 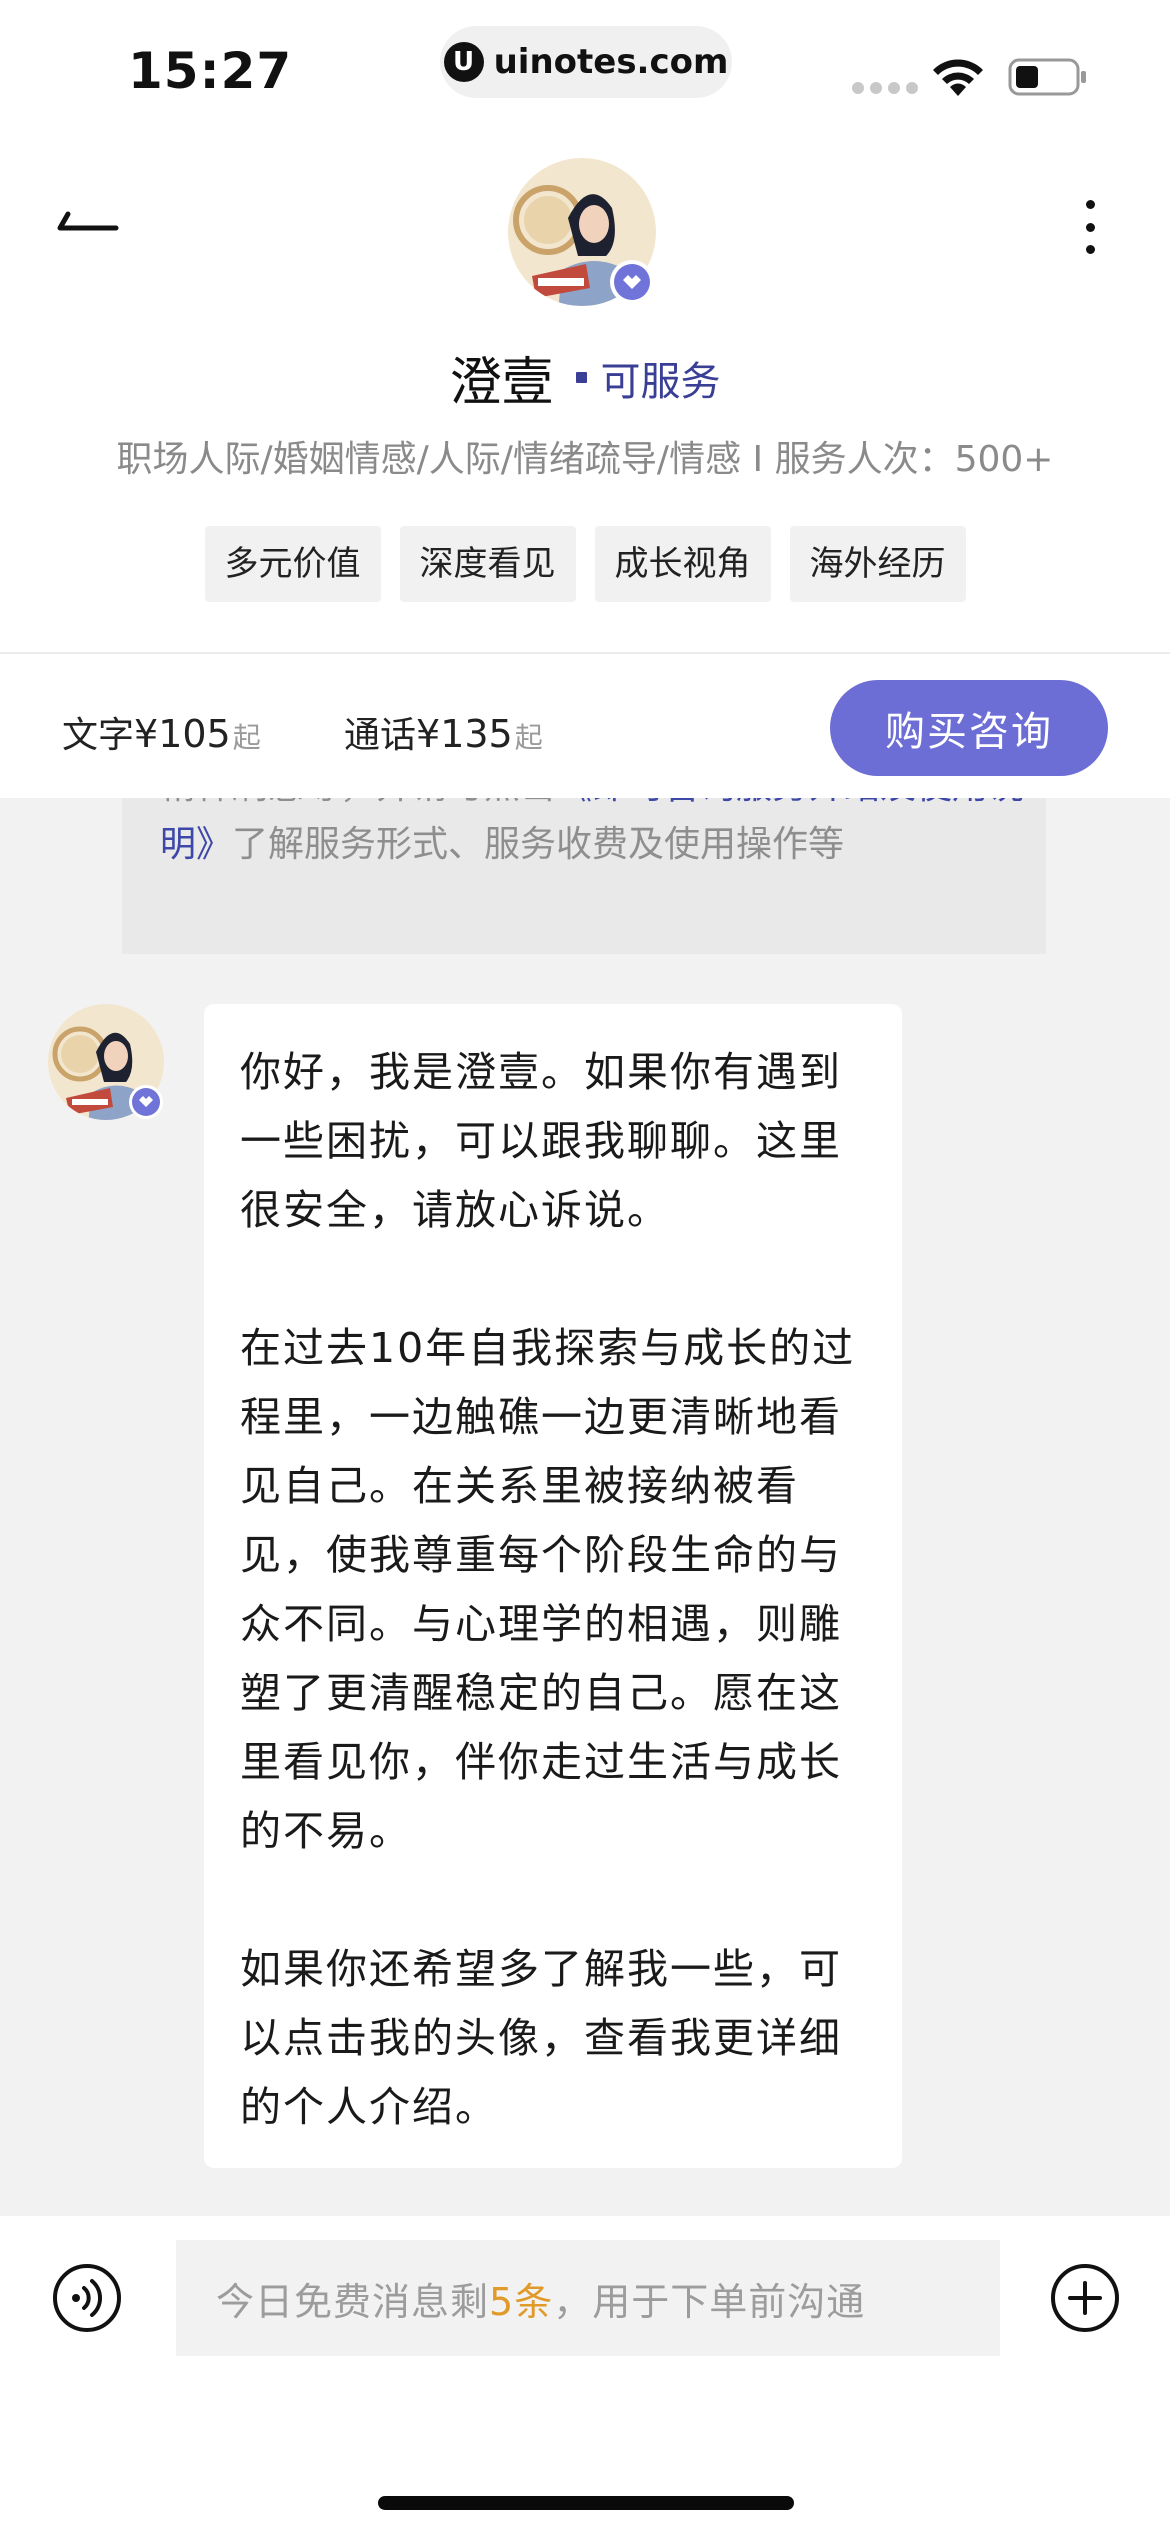 I want to click on buy-consultation-button: 购买咨询, so click(x=969, y=728).